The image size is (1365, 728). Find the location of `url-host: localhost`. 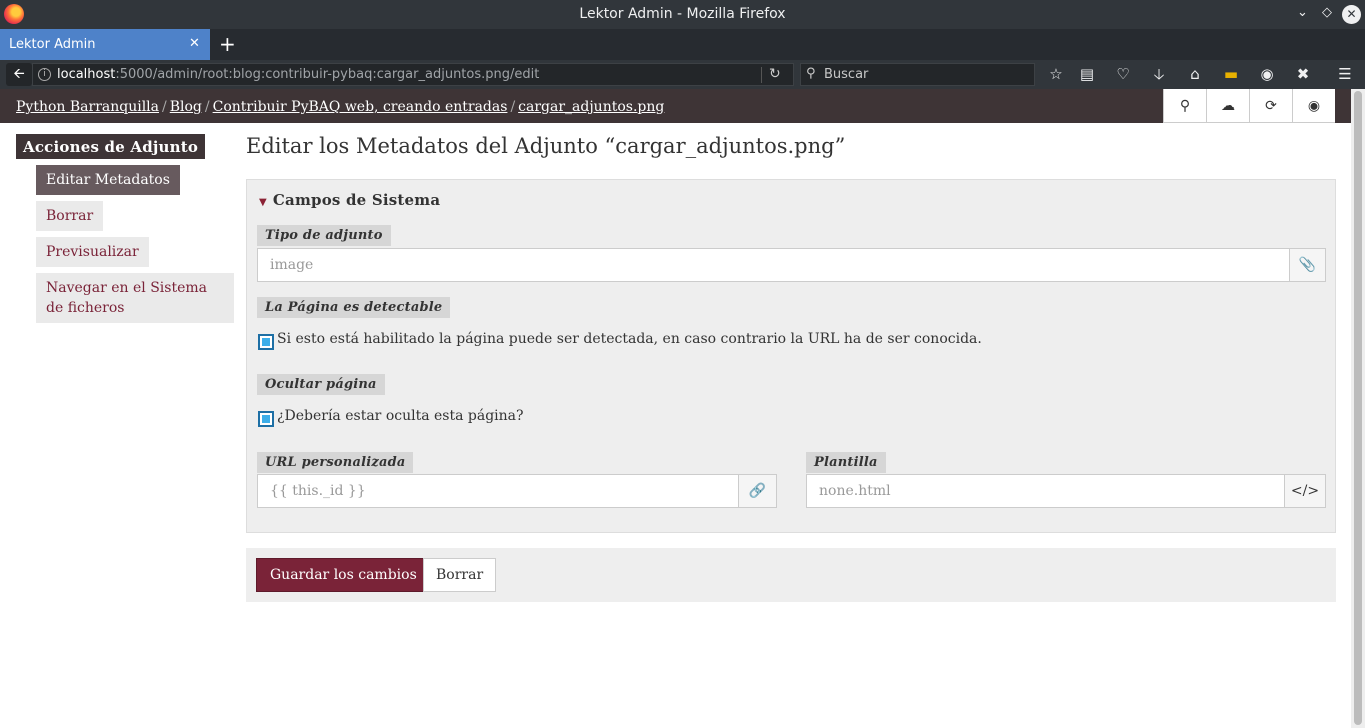

url-host: localhost is located at coordinates (86, 74).